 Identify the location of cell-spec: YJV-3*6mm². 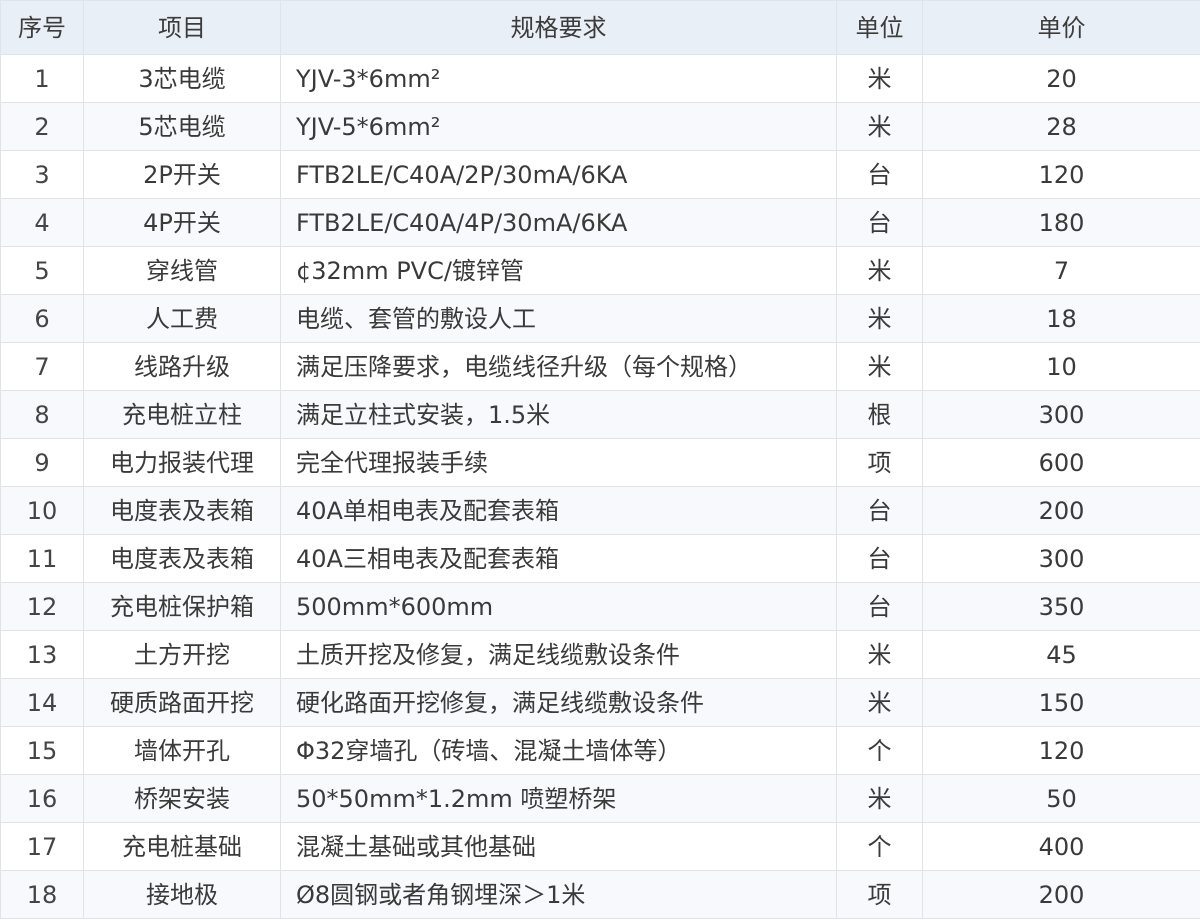
(558, 78).